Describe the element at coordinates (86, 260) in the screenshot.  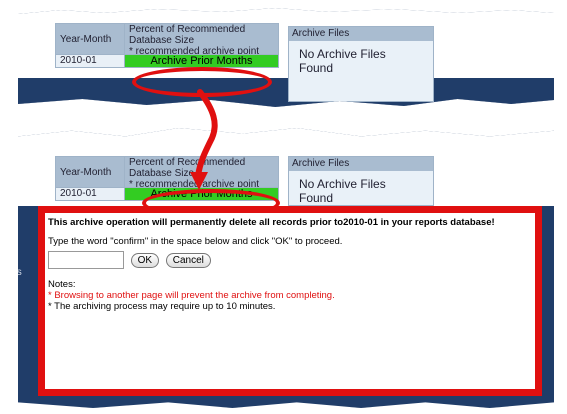
I see `confirm-input` at that location.